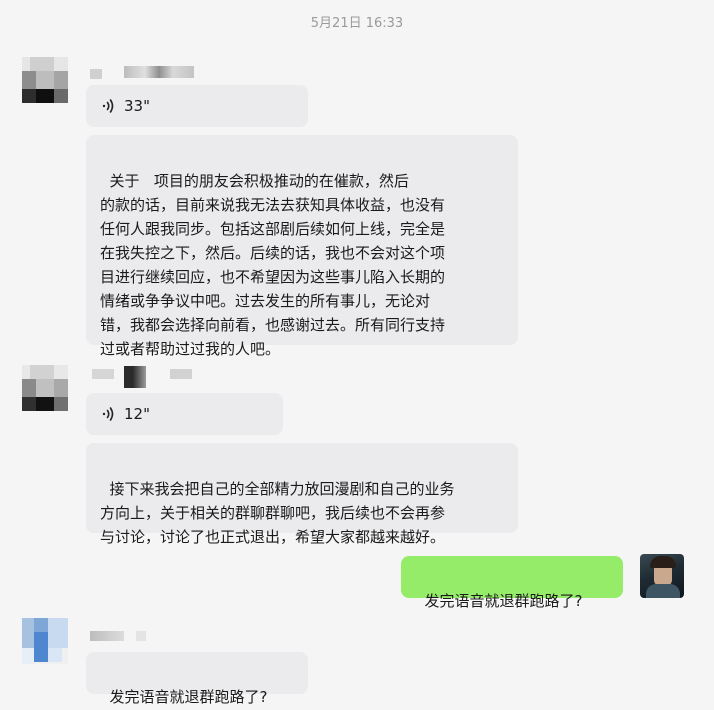 The width and height of the screenshot is (714, 710). What do you see at coordinates (197, 106) in the screenshot?
I see `voice-message: 33"` at bounding box center [197, 106].